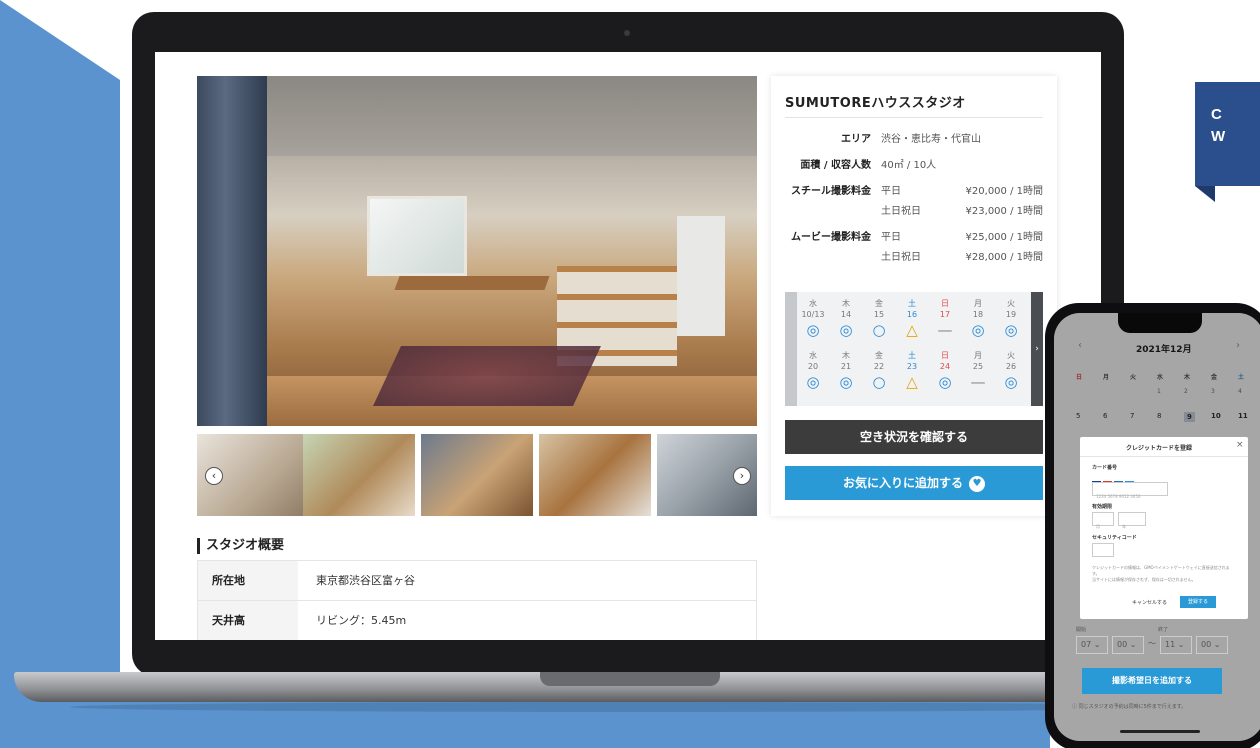 This screenshot has width=1260, height=748. I want to click on add-favorite-button: お気に入りに追加する ♥, so click(914, 483).